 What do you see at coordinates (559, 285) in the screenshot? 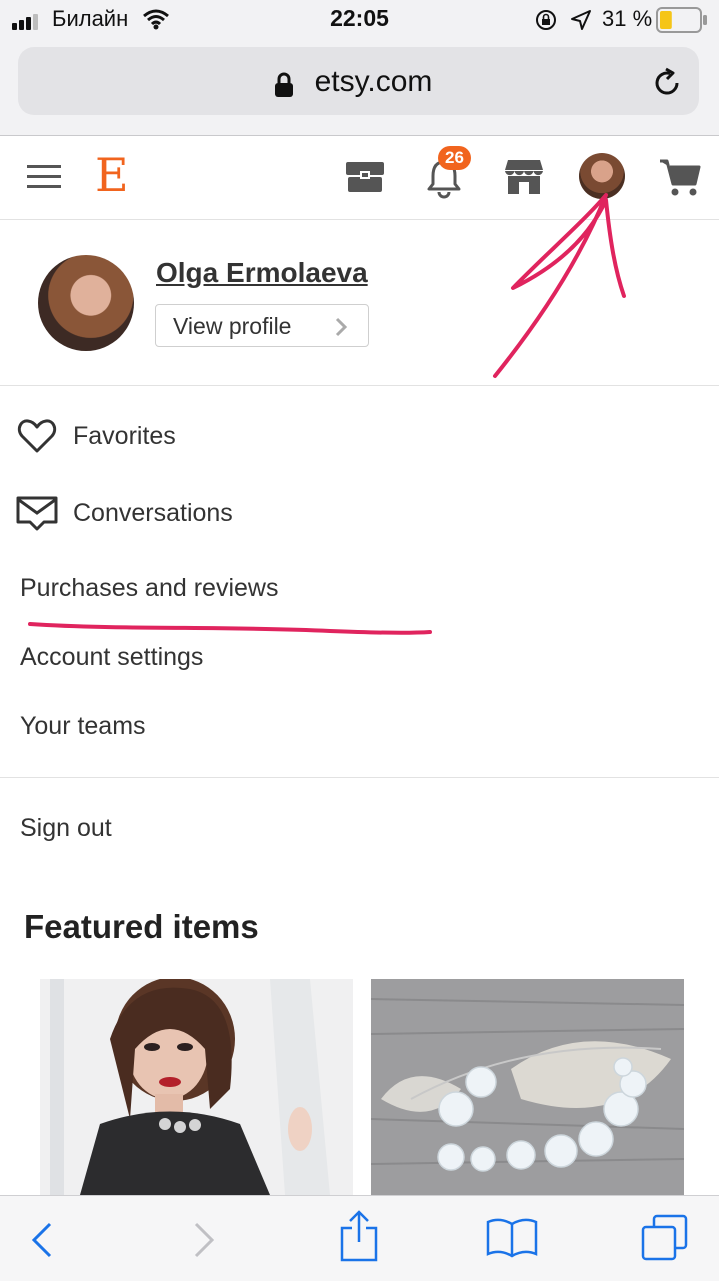
I see `annotation-arrow` at bounding box center [559, 285].